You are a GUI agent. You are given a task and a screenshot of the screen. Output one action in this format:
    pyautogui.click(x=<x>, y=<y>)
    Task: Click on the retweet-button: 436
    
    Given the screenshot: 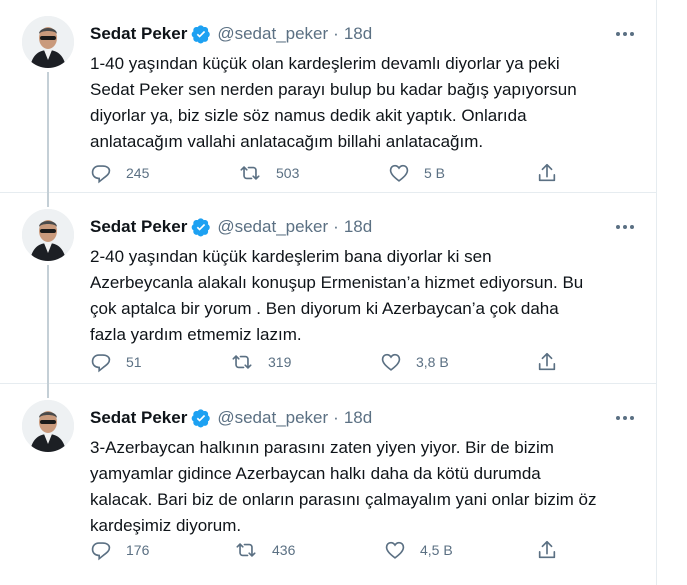 What is the action you would take?
    pyautogui.click(x=264, y=550)
    